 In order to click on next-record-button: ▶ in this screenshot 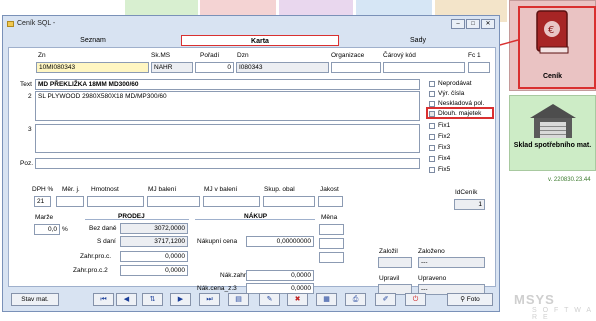, I will do `click(180, 299)`.